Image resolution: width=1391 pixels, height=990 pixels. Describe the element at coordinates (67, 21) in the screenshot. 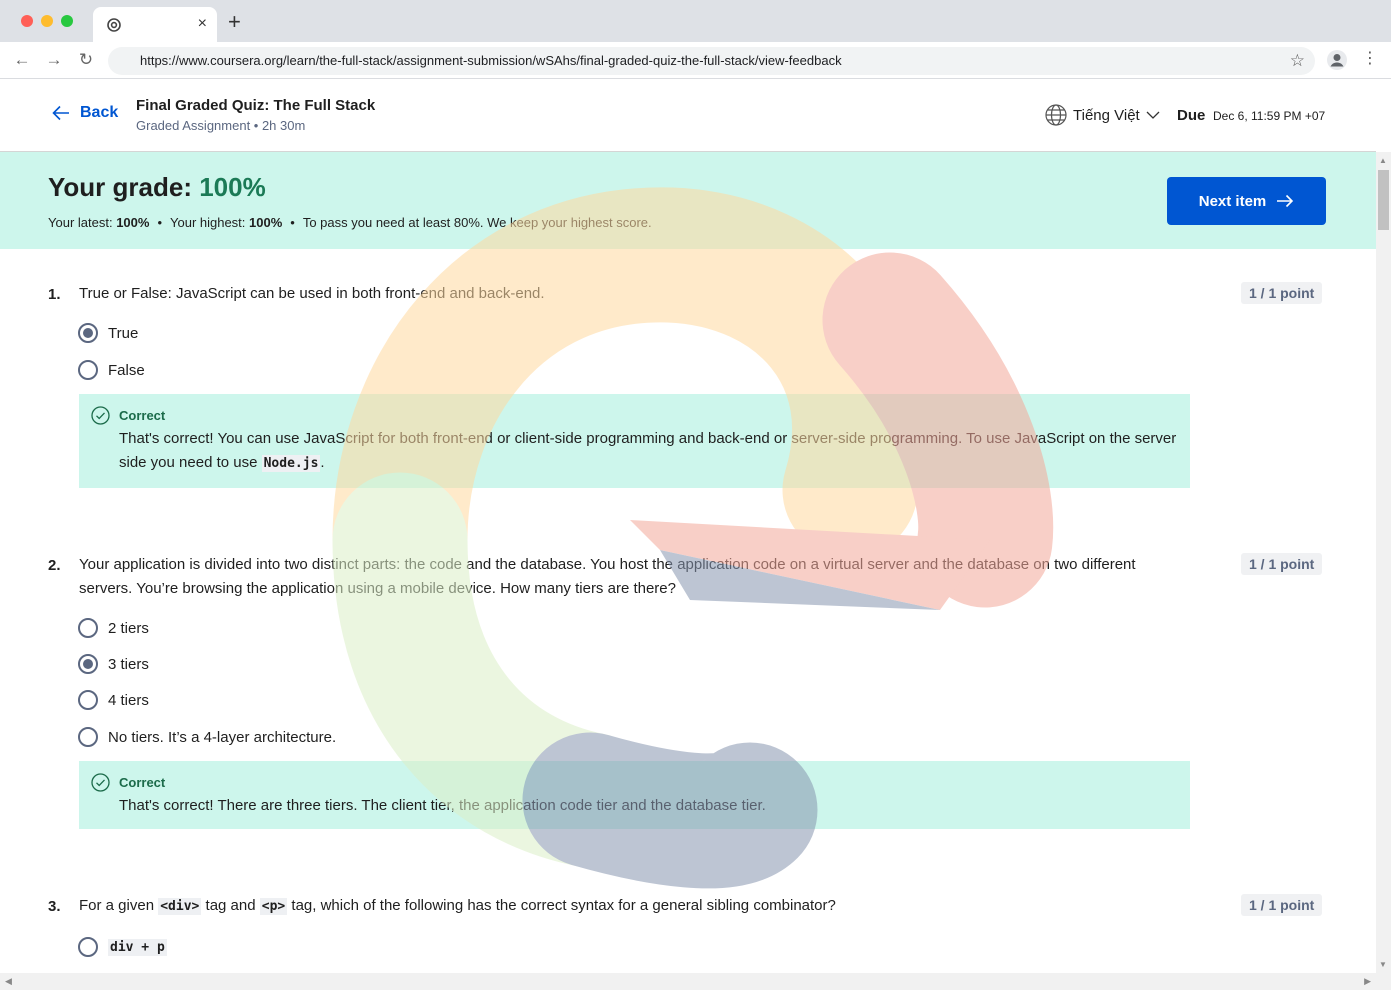

I see `maximize-window-button` at that location.